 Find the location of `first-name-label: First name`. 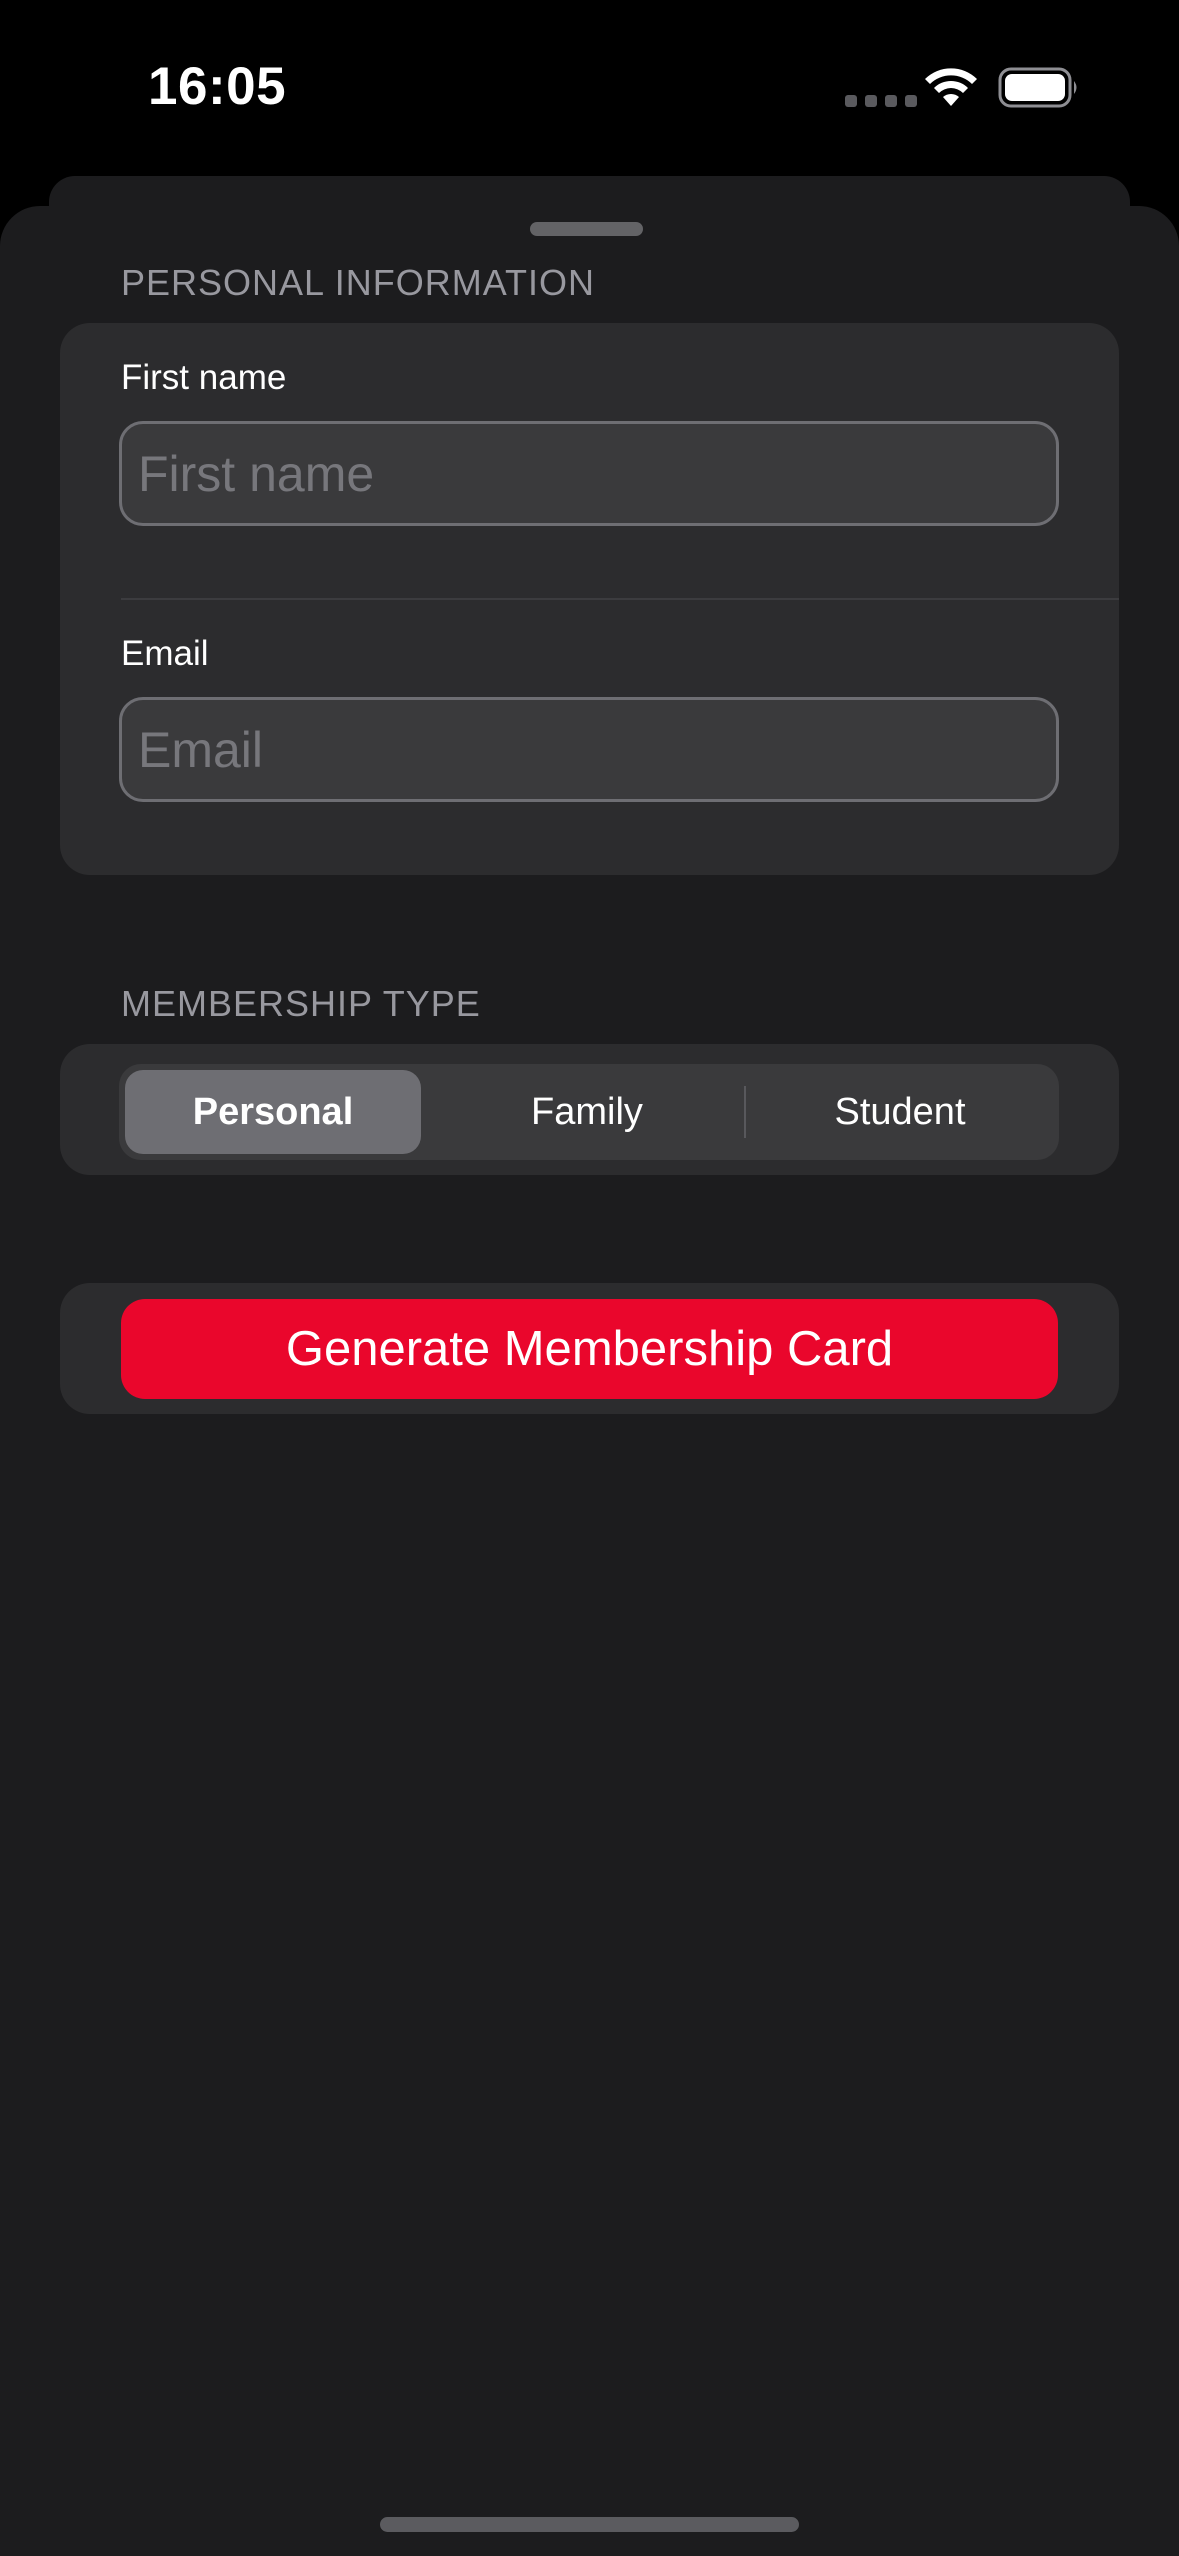

first-name-label: First name is located at coordinates (204, 377).